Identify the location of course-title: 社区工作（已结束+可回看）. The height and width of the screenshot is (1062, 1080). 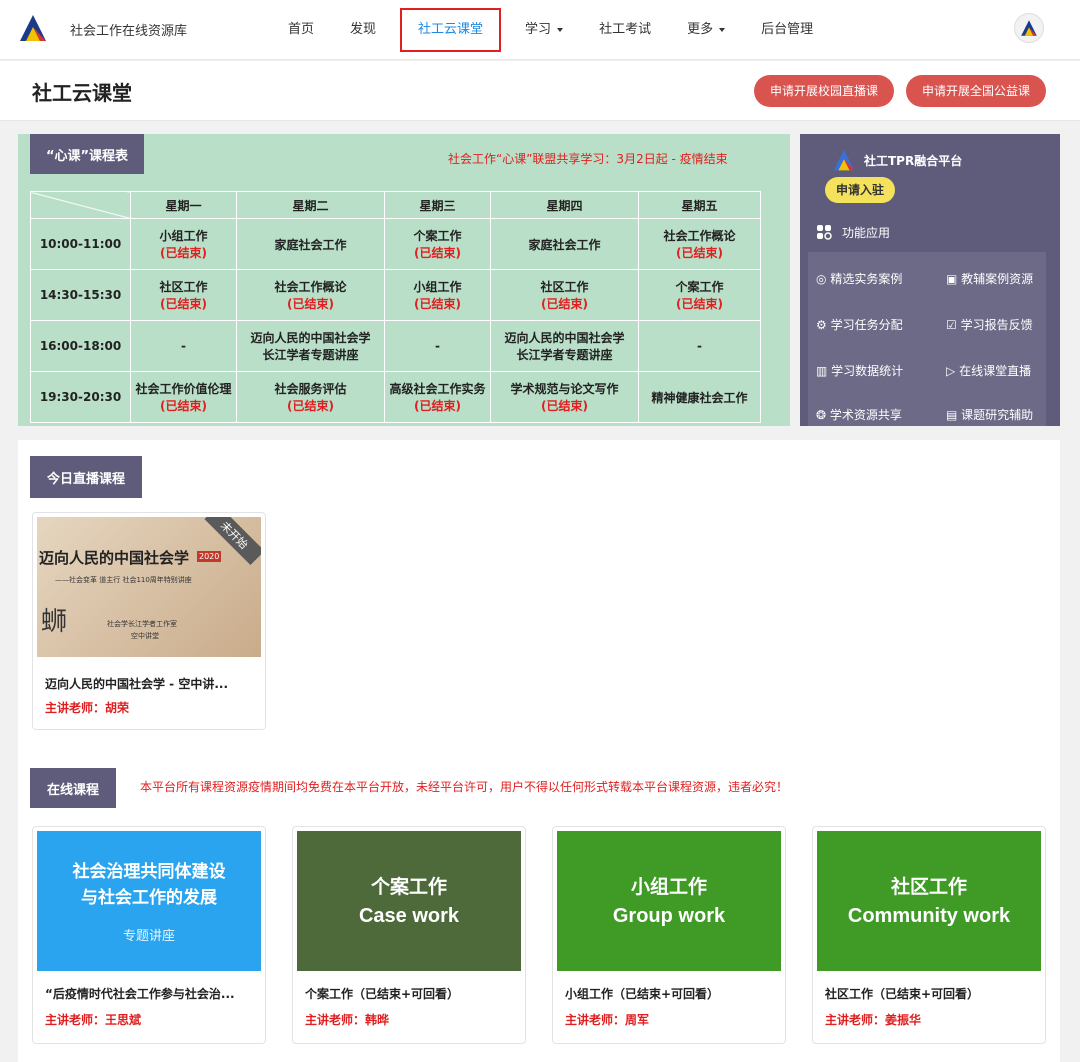
(902, 994).